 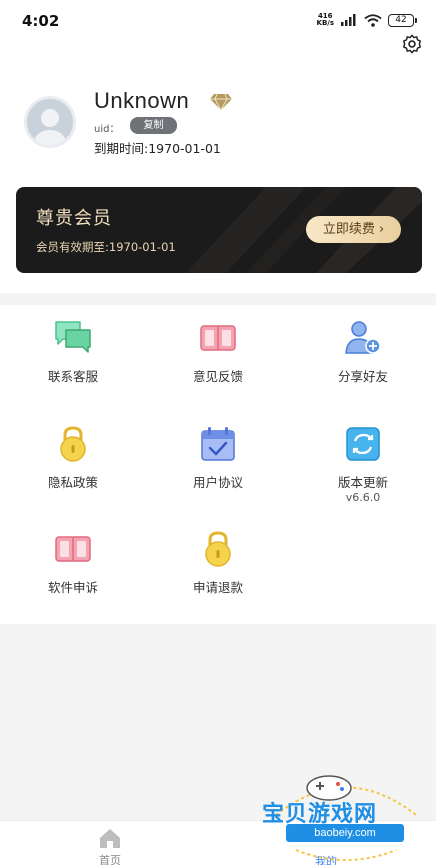 What do you see at coordinates (218, 21) in the screenshot?
I see `status-bar: 4:02 416 KB/s 42` at bounding box center [218, 21].